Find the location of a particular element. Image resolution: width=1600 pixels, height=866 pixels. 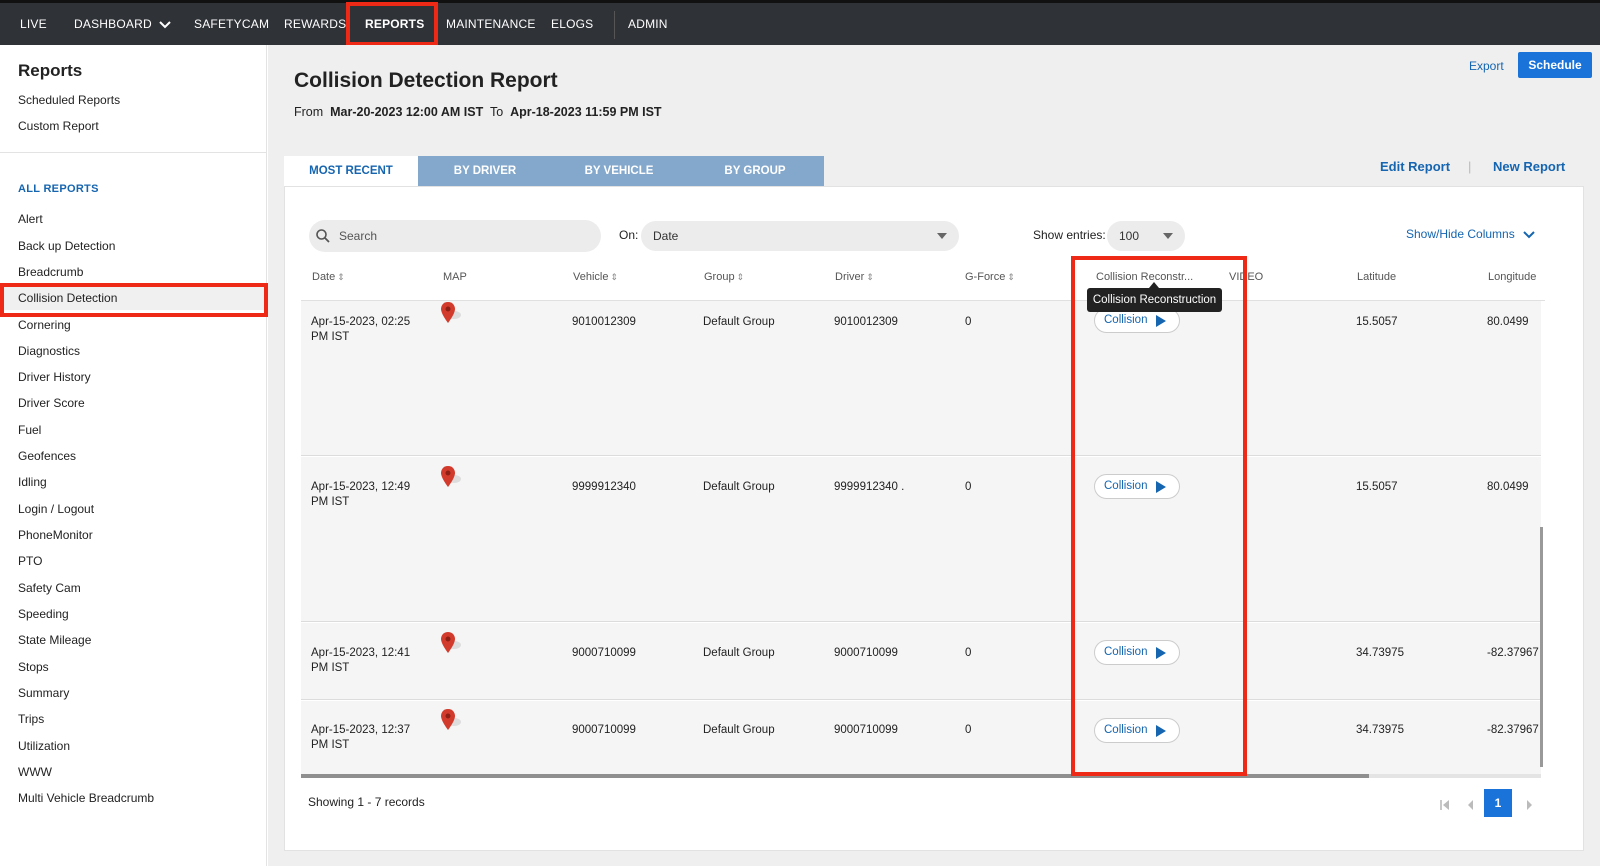

col-gforce: G-Force ⇕ is located at coordinates (990, 277).